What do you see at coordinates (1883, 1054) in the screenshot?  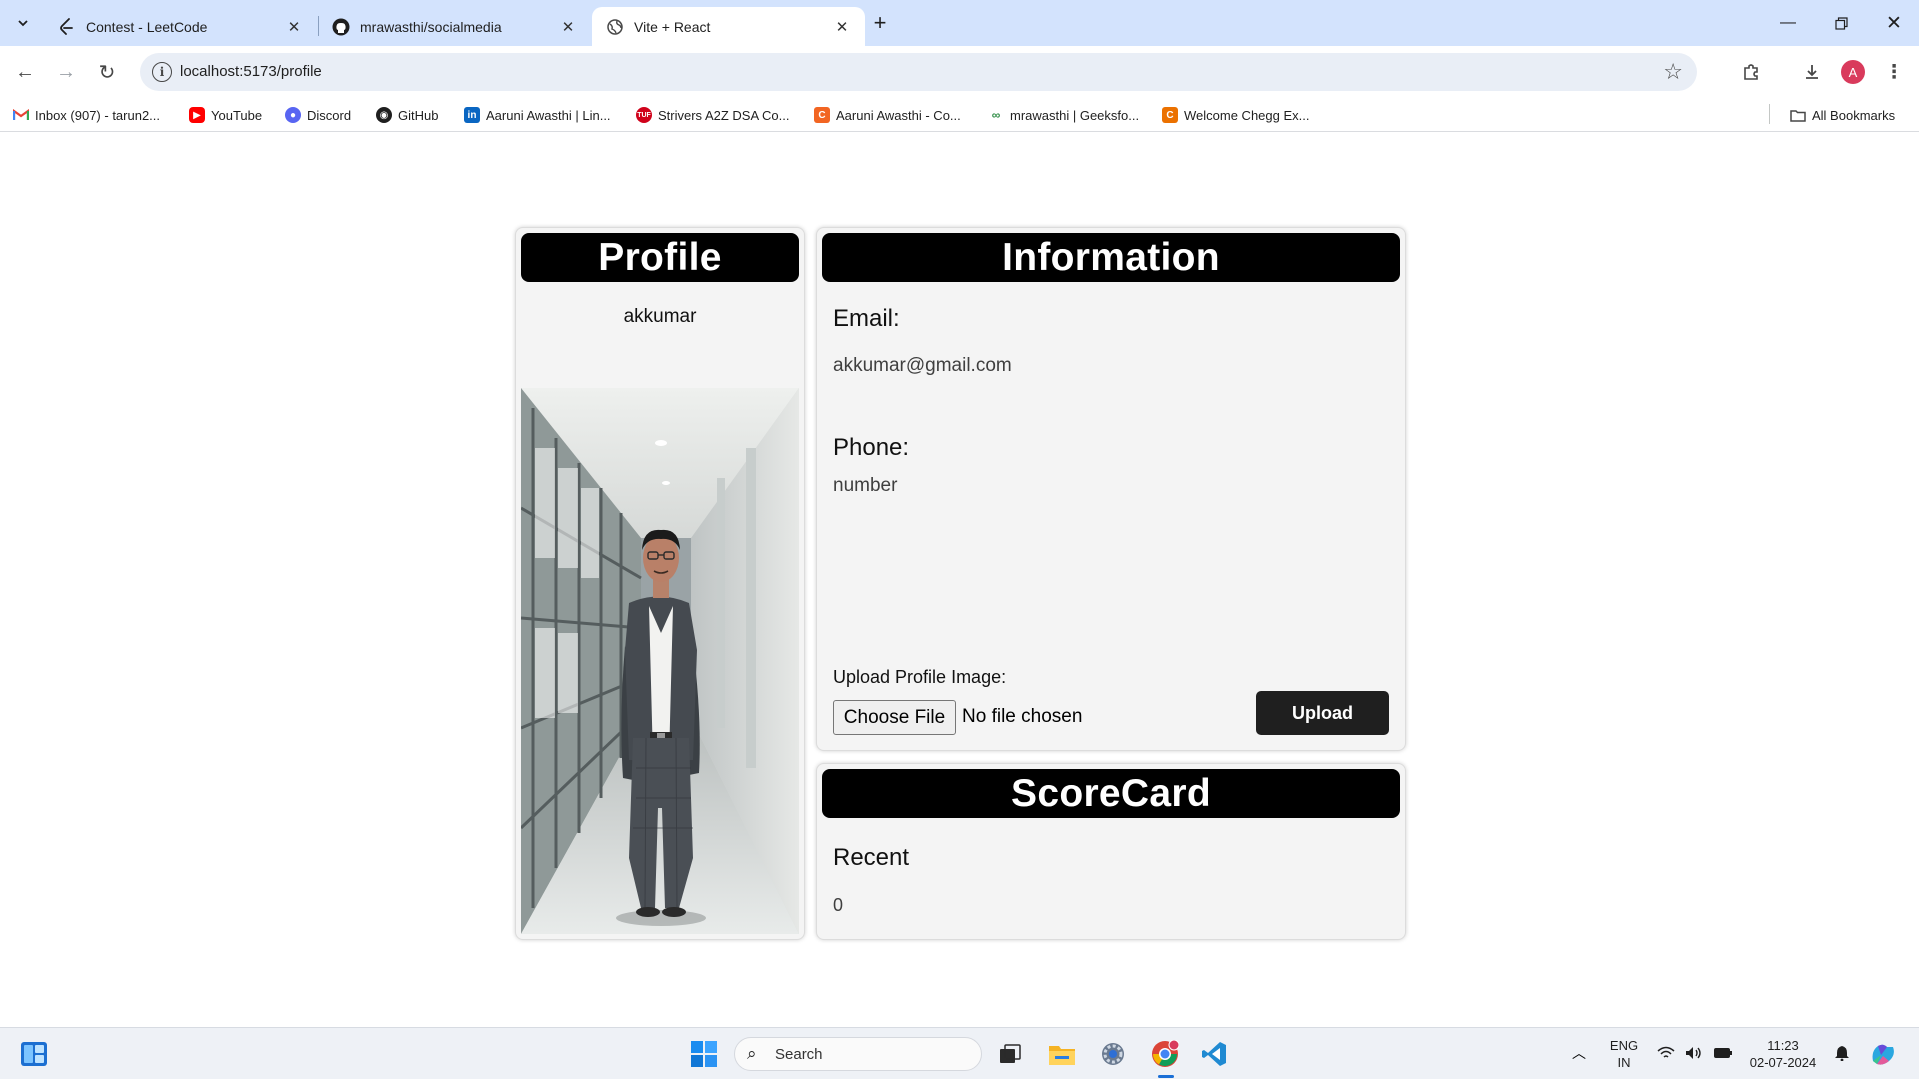 I see `copilot-icon` at bounding box center [1883, 1054].